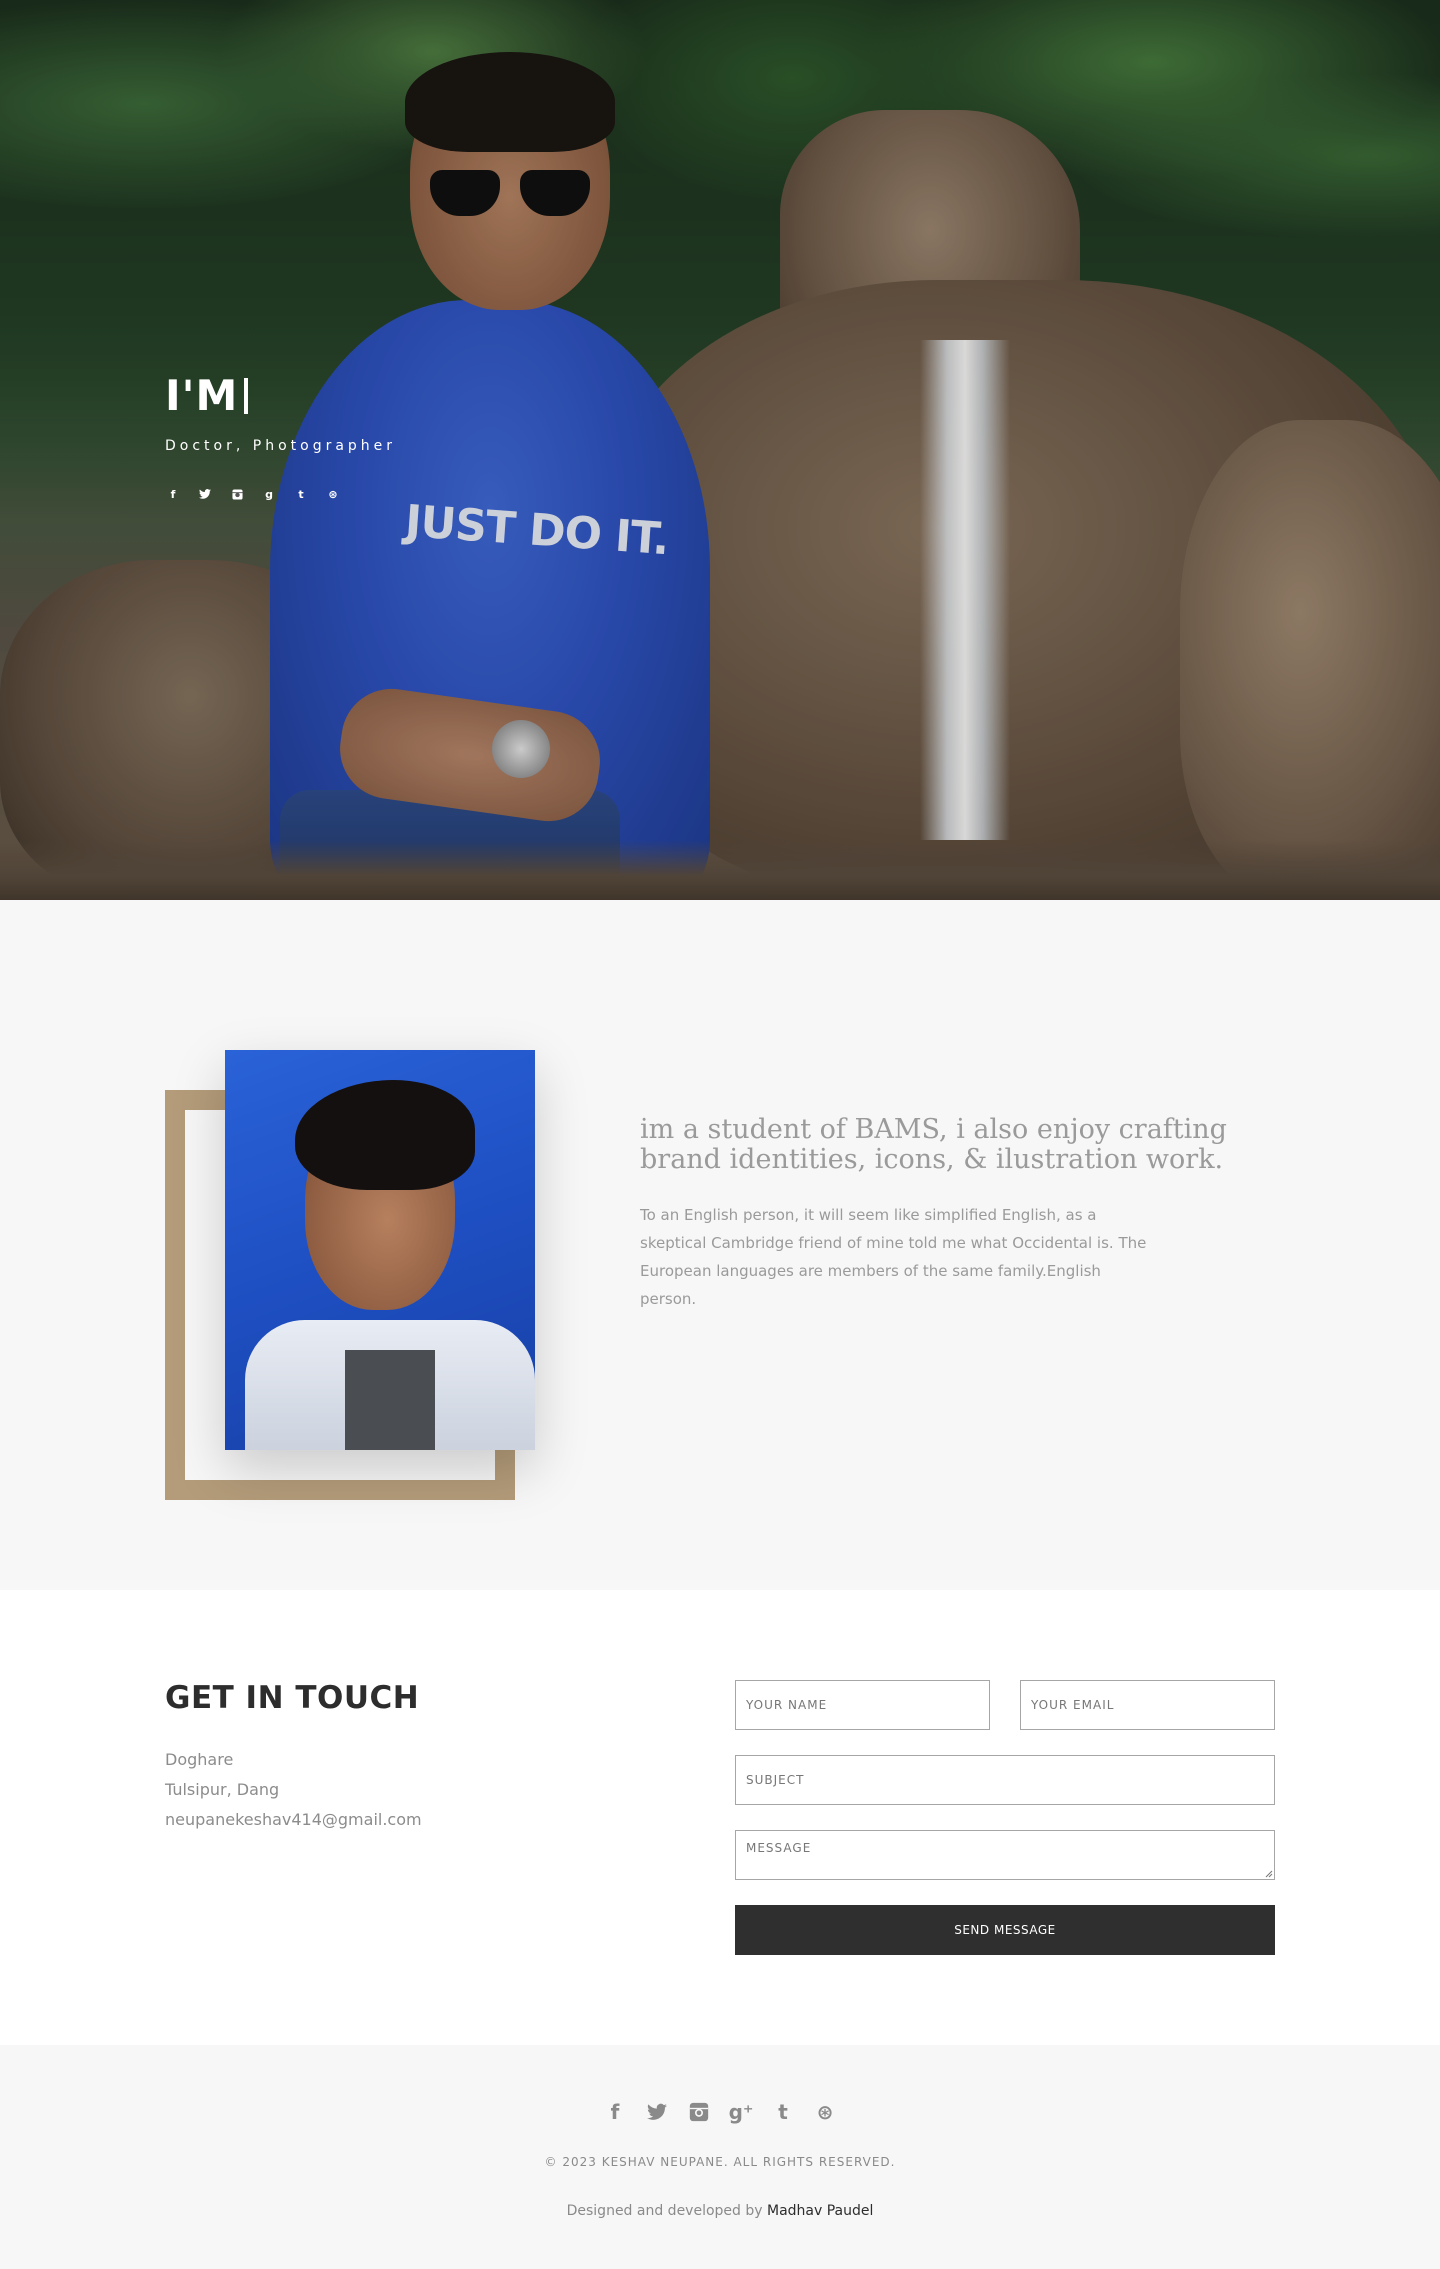 Image resolution: width=1440 pixels, height=2269 pixels. What do you see at coordinates (281, 446) in the screenshot?
I see `hero-subtitle: Doctor, Photographer` at bounding box center [281, 446].